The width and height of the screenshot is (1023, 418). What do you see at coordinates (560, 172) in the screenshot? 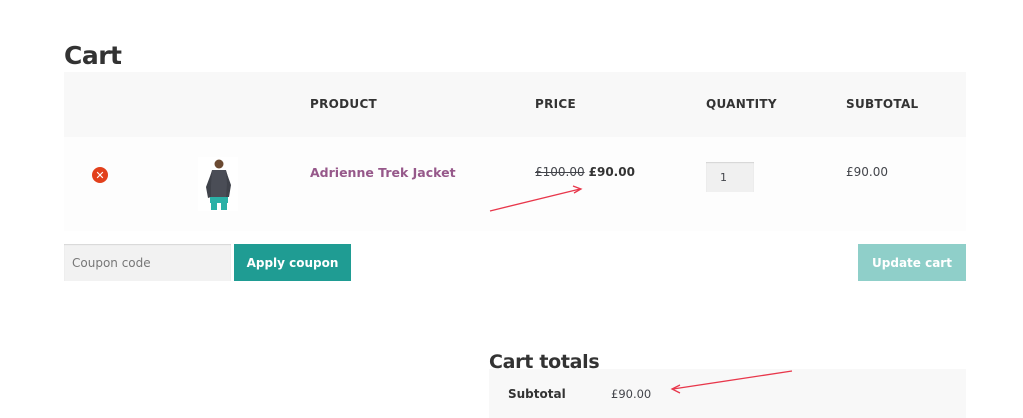
I see `price-original: £100.00` at bounding box center [560, 172].